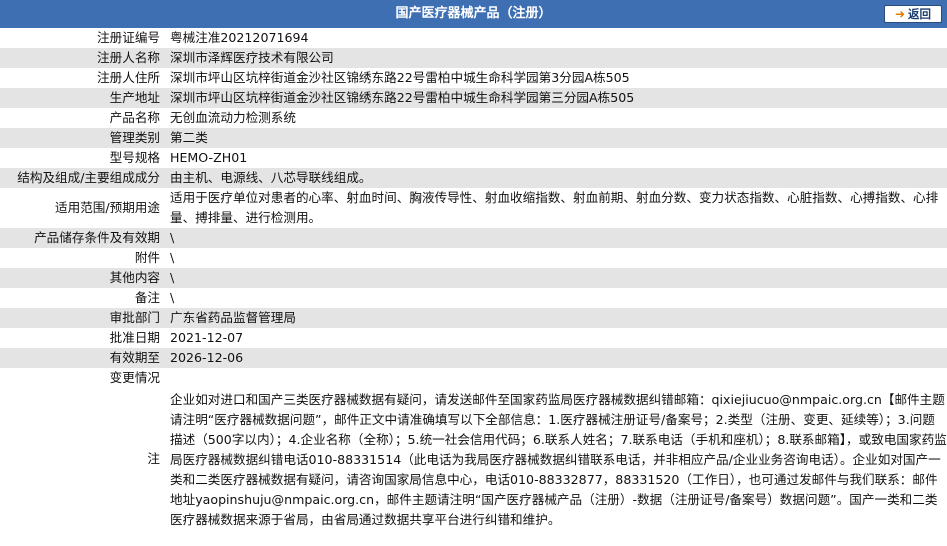  What do you see at coordinates (556, 38) in the screenshot?
I see `field-value: 粤械注准20212071694` at bounding box center [556, 38].